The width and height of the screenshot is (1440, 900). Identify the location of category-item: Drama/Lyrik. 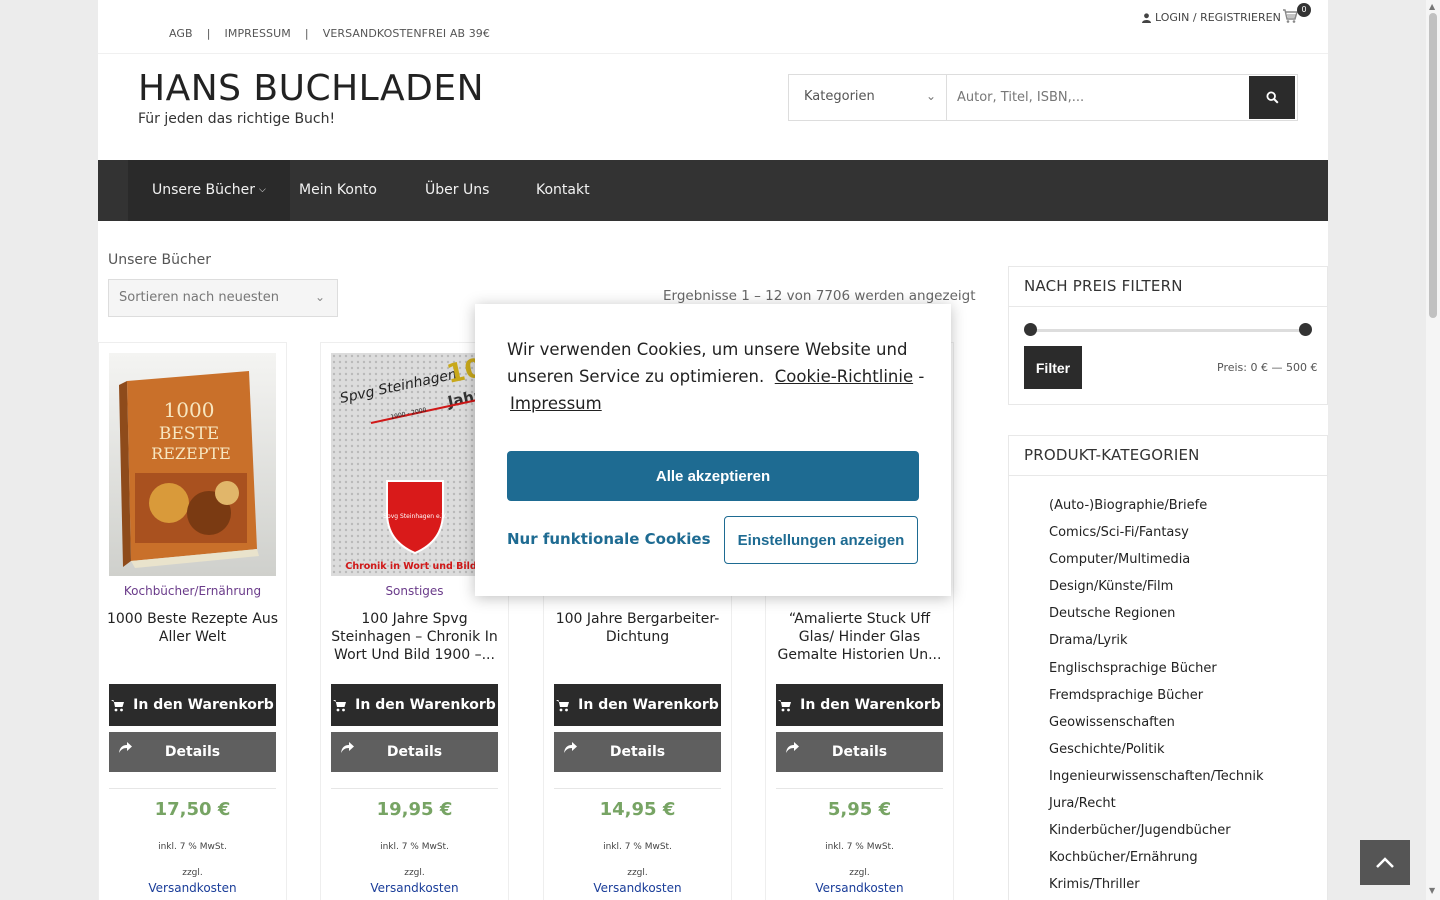
(1188, 646).